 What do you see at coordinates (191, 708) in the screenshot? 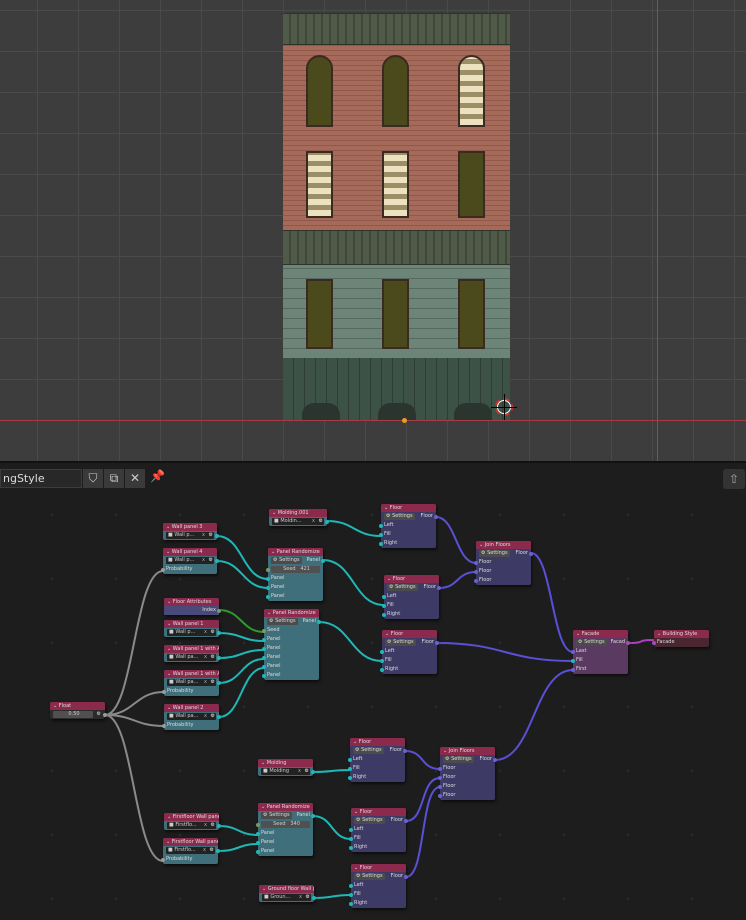
I see `node-header: Wall panel 2` at bounding box center [191, 708].